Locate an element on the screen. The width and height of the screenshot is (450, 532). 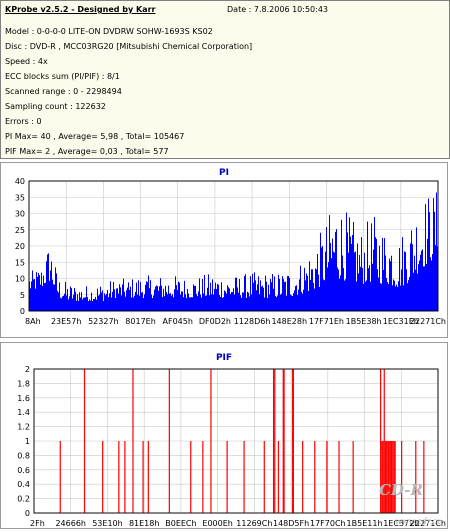
y-tick-label: 0.6 is located at coordinates (23, 470).